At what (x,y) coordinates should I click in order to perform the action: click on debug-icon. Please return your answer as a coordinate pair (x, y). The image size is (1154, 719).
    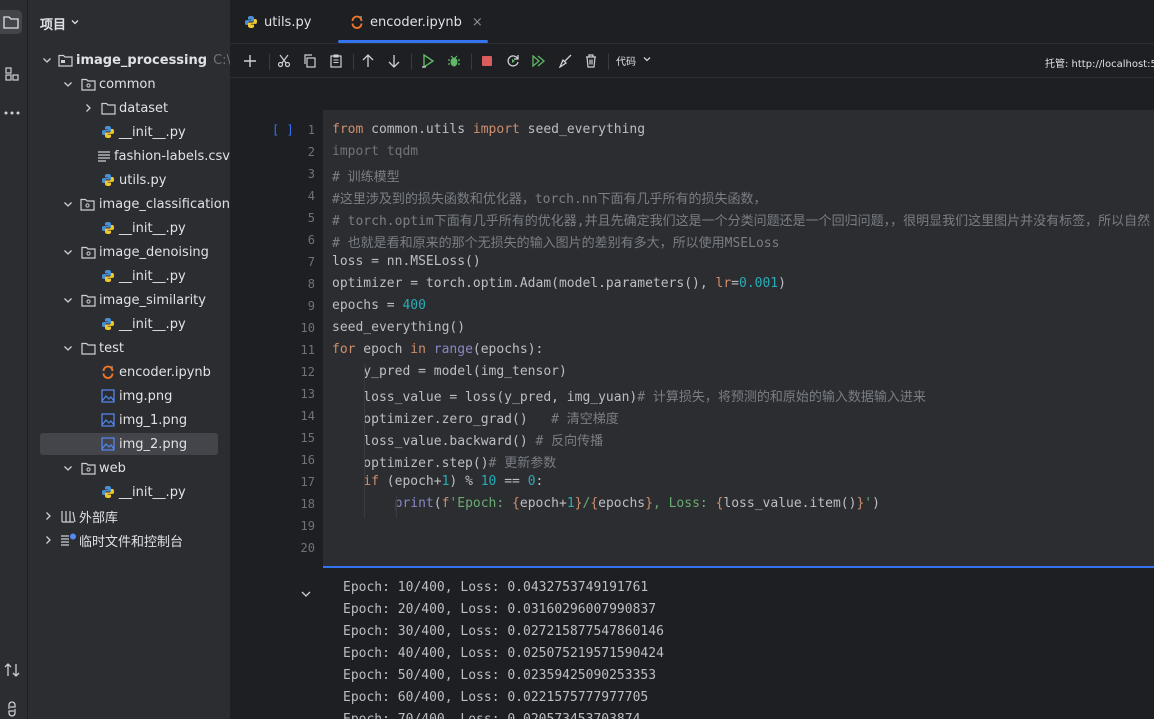
    Looking at the image, I should click on (454, 61).